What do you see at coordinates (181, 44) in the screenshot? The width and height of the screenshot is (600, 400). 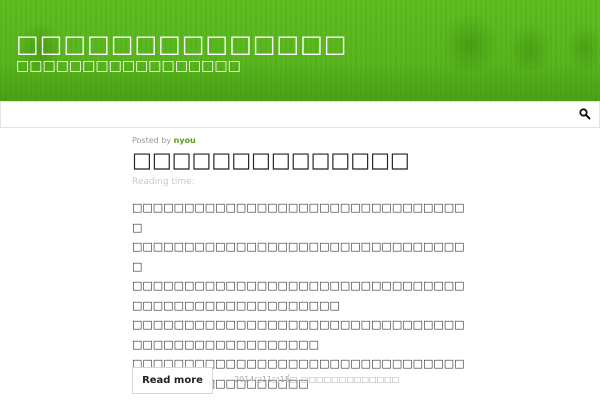 I see `site-title: □□□□□□□□□□□□□□` at bounding box center [181, 44].